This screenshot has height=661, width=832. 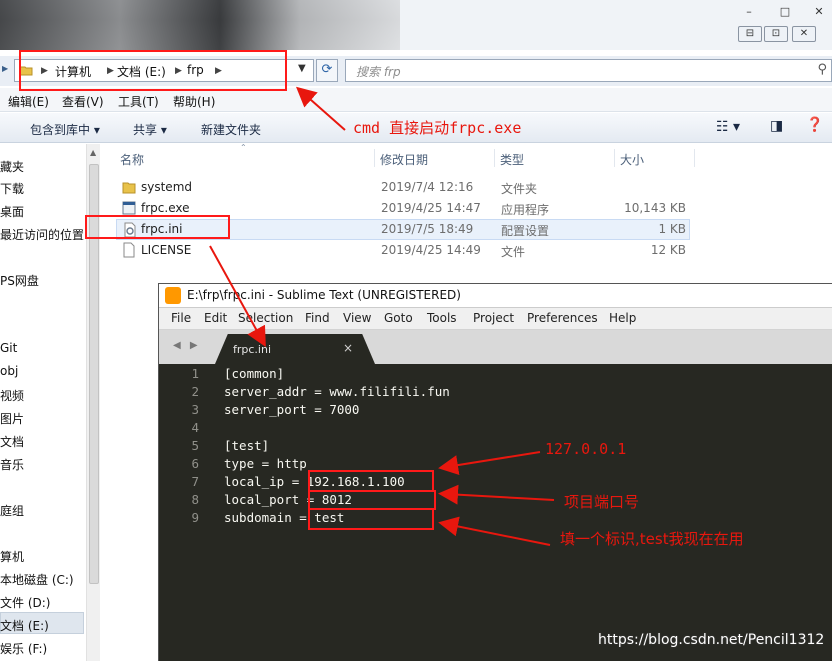 I want to click on nav-computer: 算机, so click(x=12, y=556).